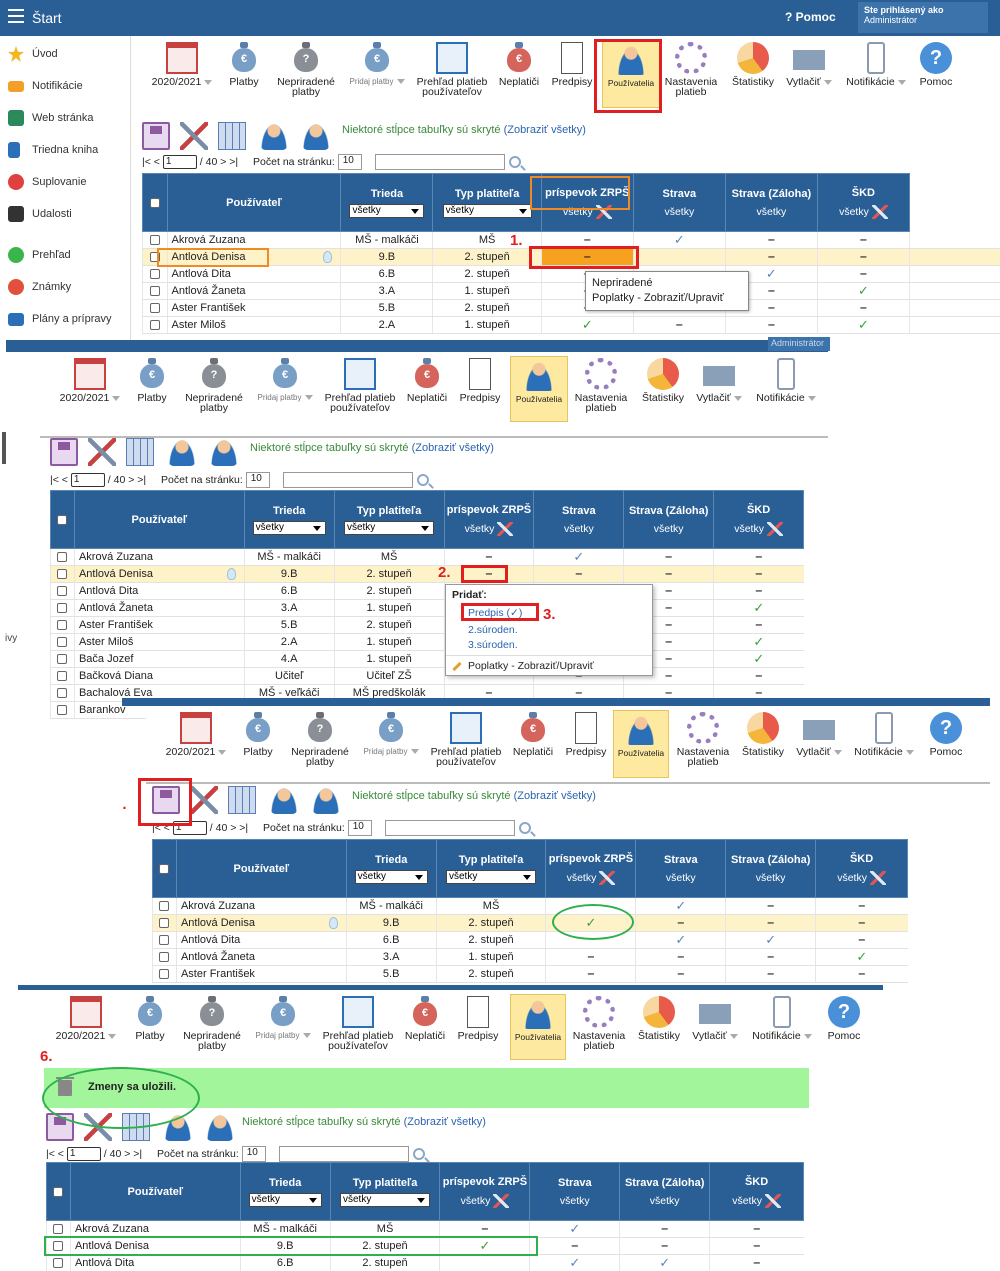 The width and height of the screenshot is (1000, 1271). Describe the element at coordinates (523, 666) in the screenshot. I see `menu-item-zobrazit: Poplatky - Zobraziť/Upraviť` at that location.